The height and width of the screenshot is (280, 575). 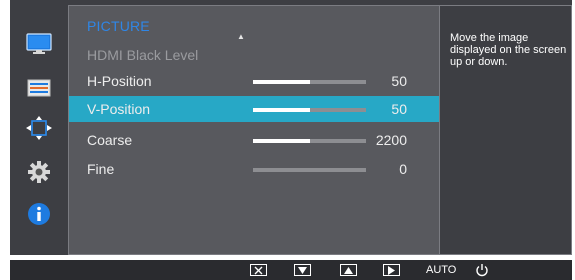 I want to click on menu-item-label: Fine, so click(x=101, y=169).